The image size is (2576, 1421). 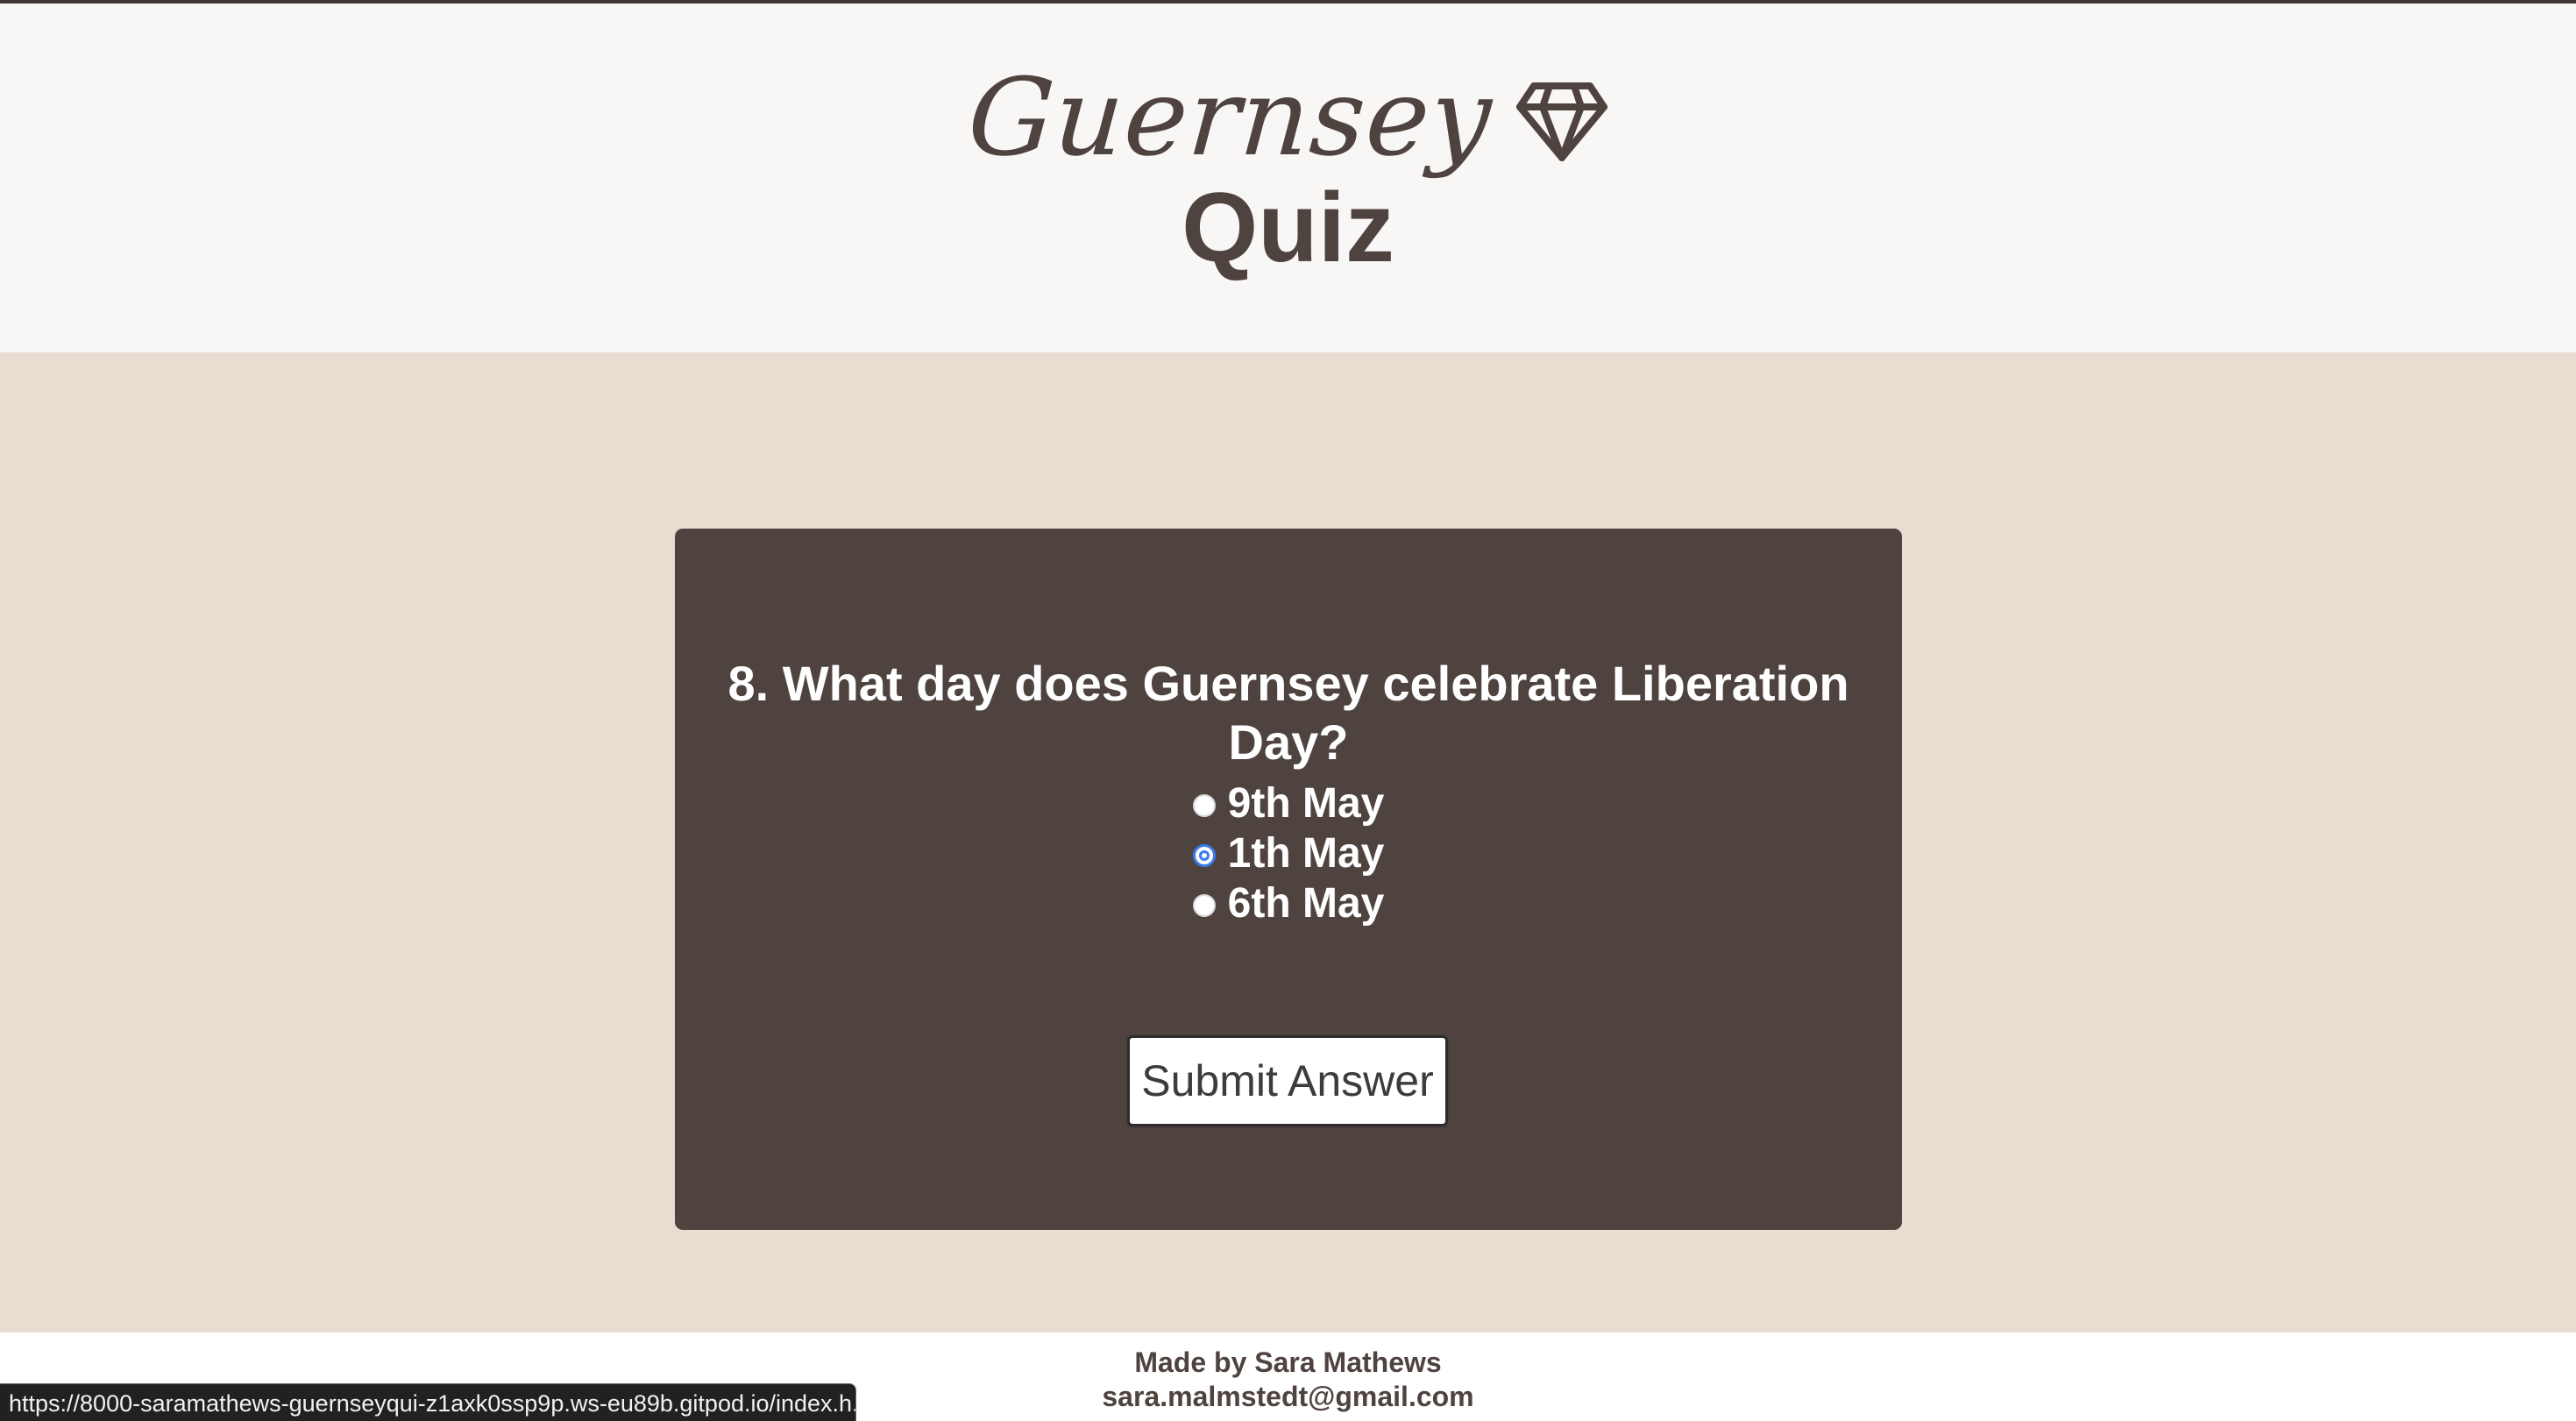 What do you see at coordinates (1230, 117) in the screenshot?
I see `brand-name: Guernsey` at bounding box center [1230, 117].